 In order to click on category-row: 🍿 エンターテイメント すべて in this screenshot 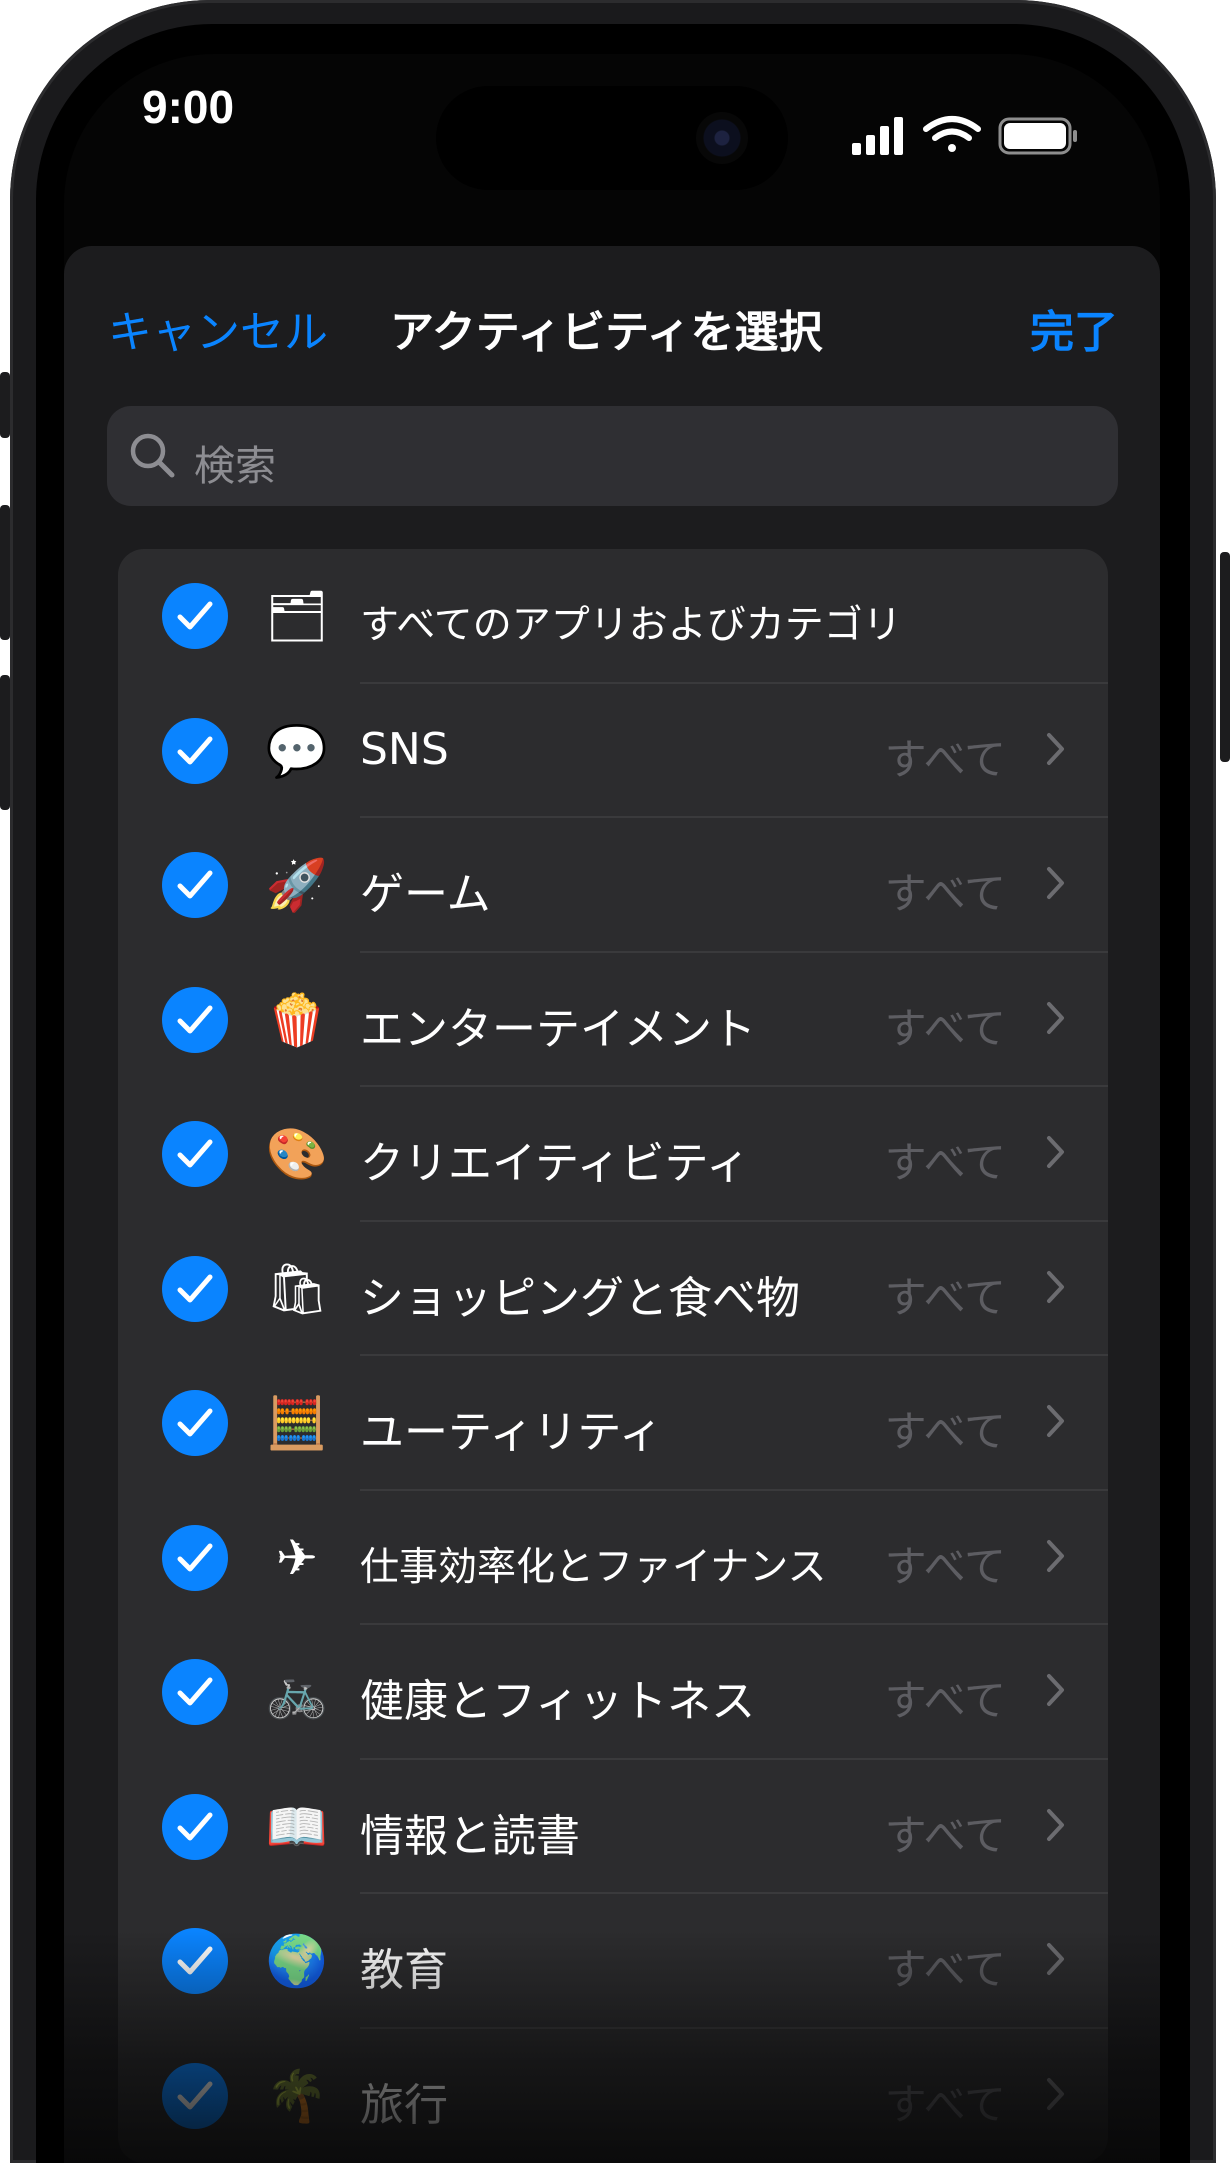, I will do `click(613, 1020)`.